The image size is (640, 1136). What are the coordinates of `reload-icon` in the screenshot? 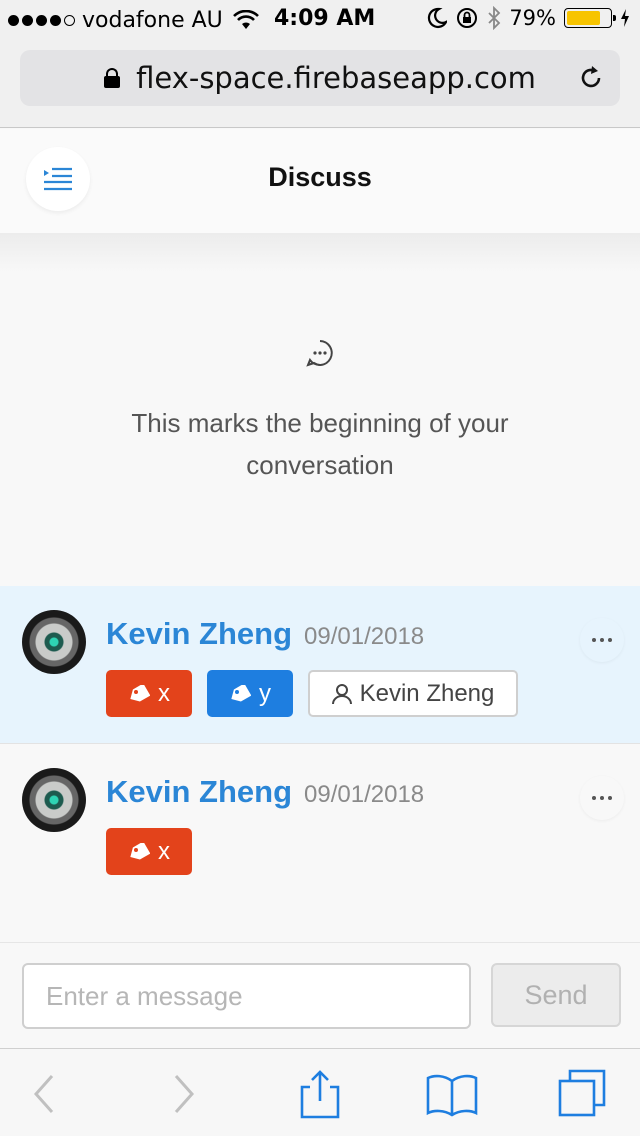 It's located at (591, 78).